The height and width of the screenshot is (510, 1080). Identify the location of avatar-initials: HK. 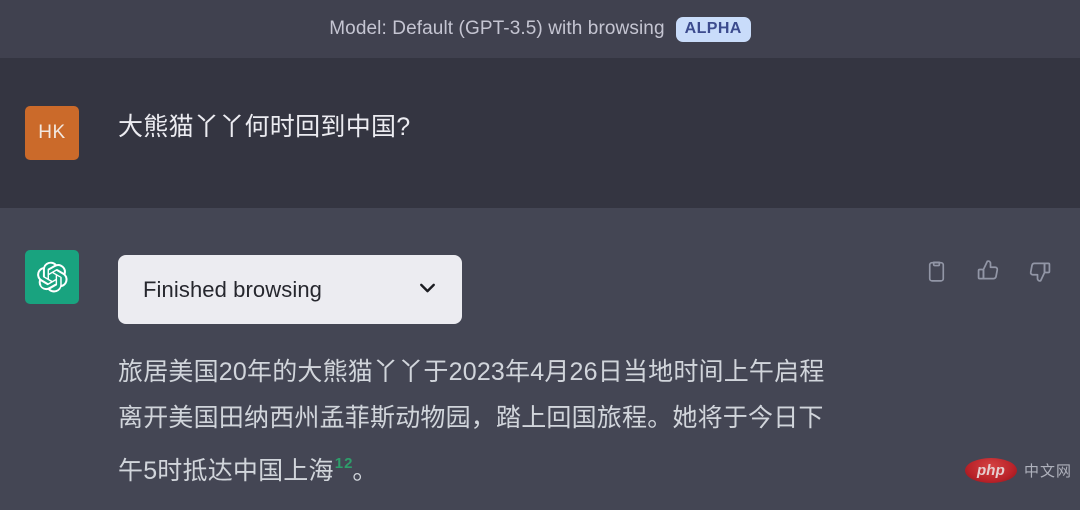
(52, 132).